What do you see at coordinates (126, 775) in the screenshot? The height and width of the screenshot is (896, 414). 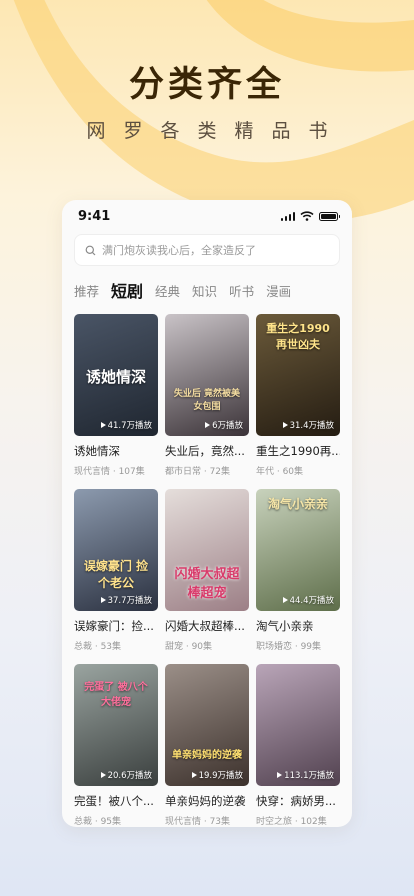 I see `play-count: 20.6万播放` at bounding box center [126, 775].